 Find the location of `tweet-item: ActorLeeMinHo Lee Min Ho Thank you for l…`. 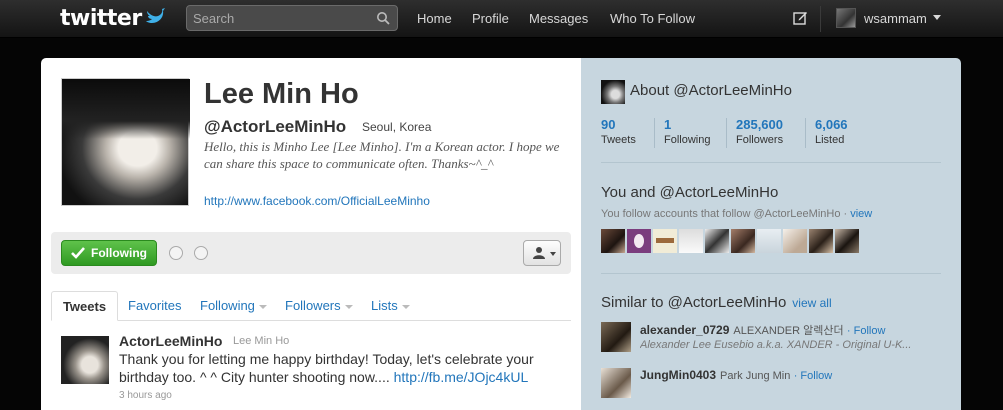

tweet-item: ActorLeeMinHo Lee Min Ho Thank you for l… is located at coordinates (311, 368).